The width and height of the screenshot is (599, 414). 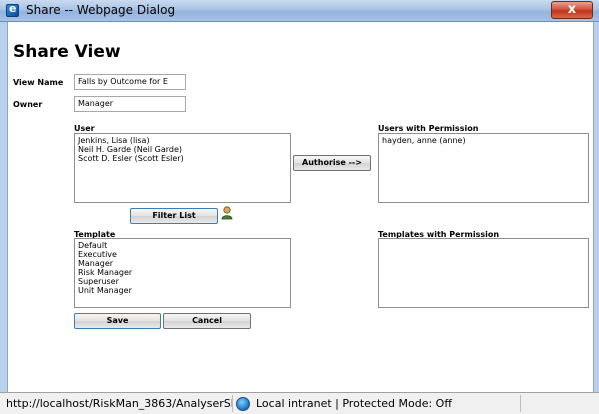 What do you see at coordinates (354, 403) in the screenshot?
I see `security-zone-text: Local intranet | Protected Mode: Off` at bounding box center [354, 403].